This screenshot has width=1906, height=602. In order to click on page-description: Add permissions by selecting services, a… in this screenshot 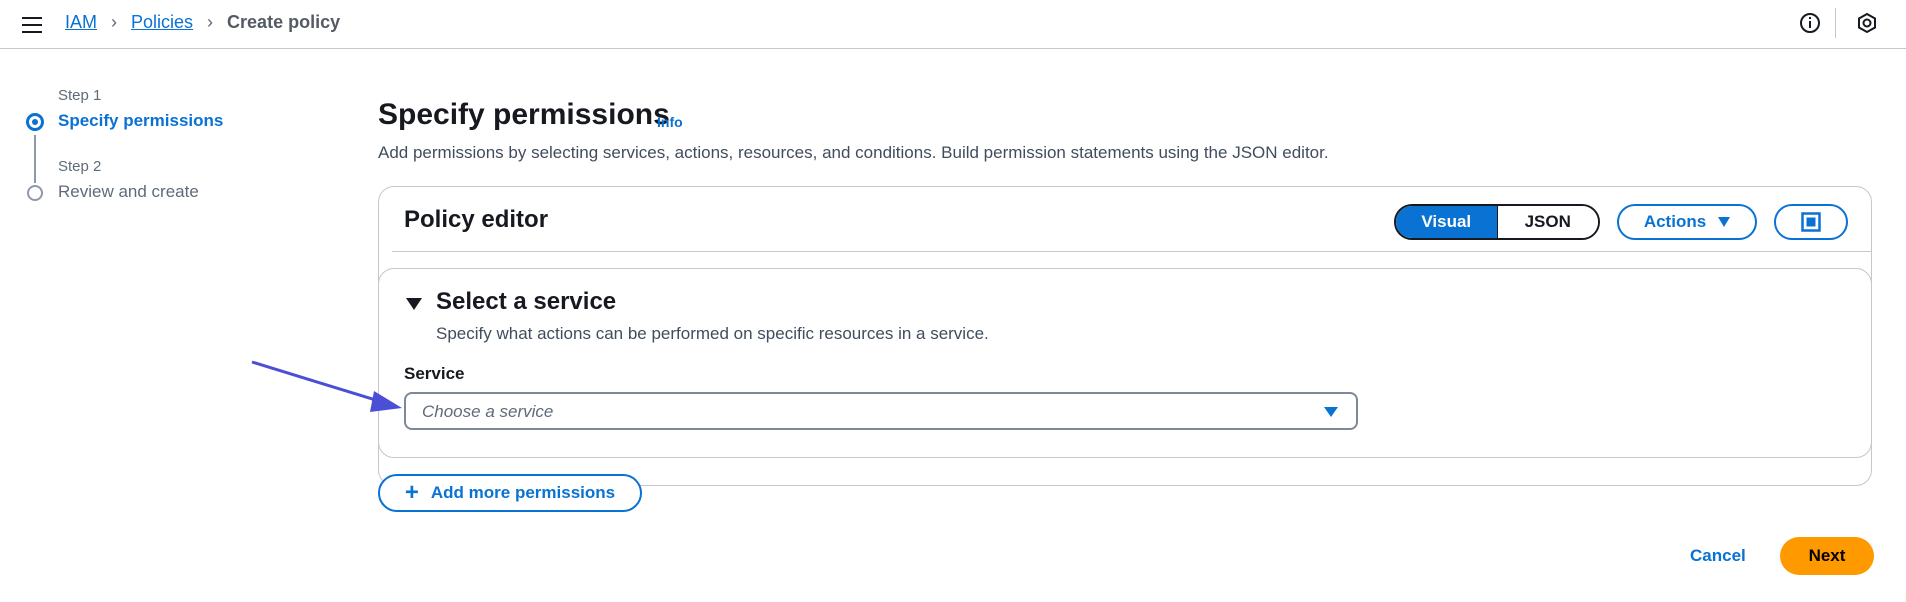, I will do `click(853, 152)`.